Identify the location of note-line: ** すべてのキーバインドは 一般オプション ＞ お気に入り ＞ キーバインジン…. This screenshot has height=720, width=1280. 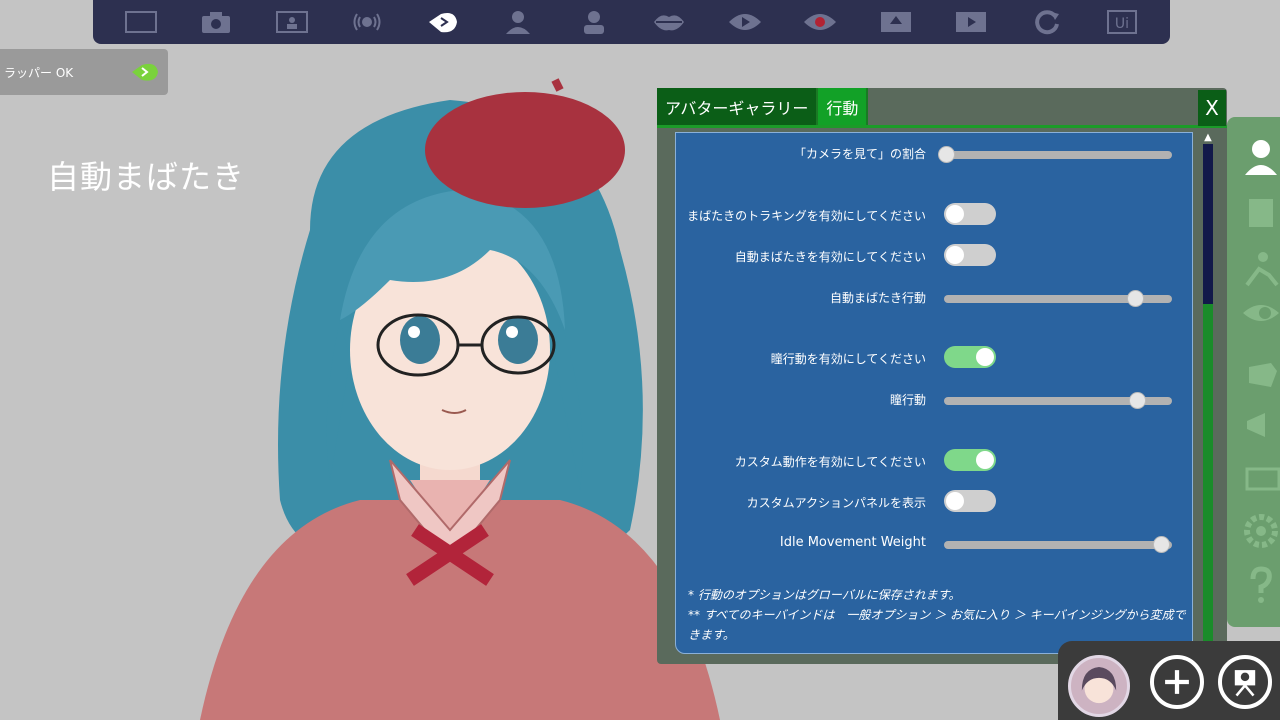
(937, 625).